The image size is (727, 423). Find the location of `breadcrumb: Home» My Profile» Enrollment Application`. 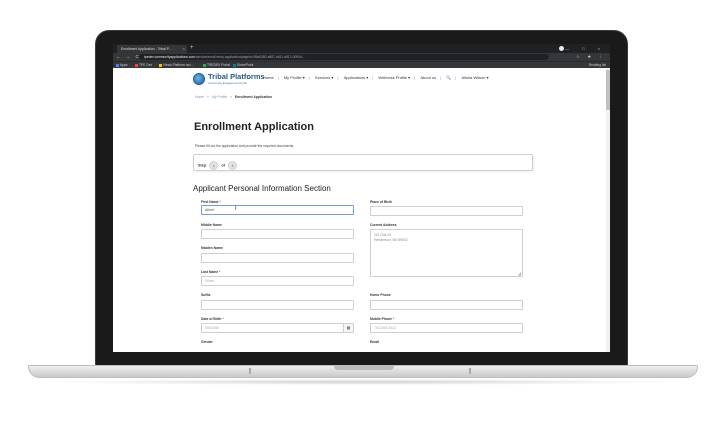

breadcrumb: Home» My Profile» Enrollment Application is located at coordinates (233, 97).